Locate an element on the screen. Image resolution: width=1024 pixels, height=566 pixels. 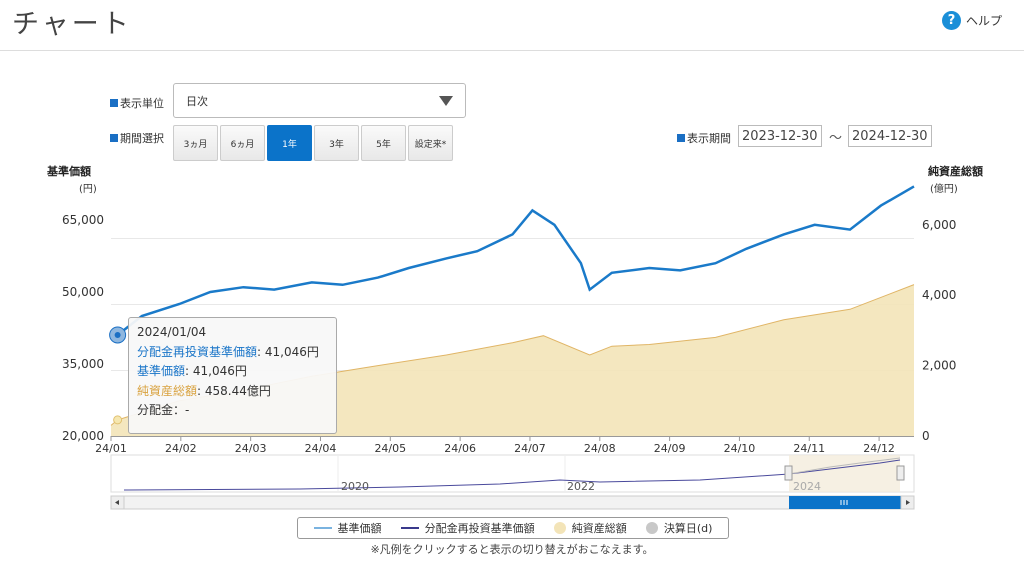
tooltip-aum-label: 純資産総額 is located at coordinates (167, 390).